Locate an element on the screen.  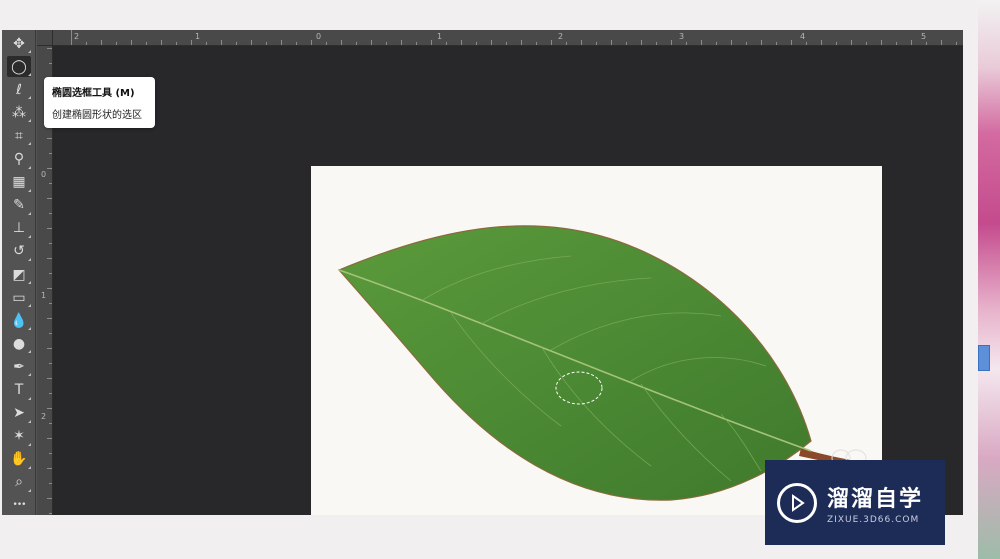
type-tool: T is located at coordinates (19, 390).